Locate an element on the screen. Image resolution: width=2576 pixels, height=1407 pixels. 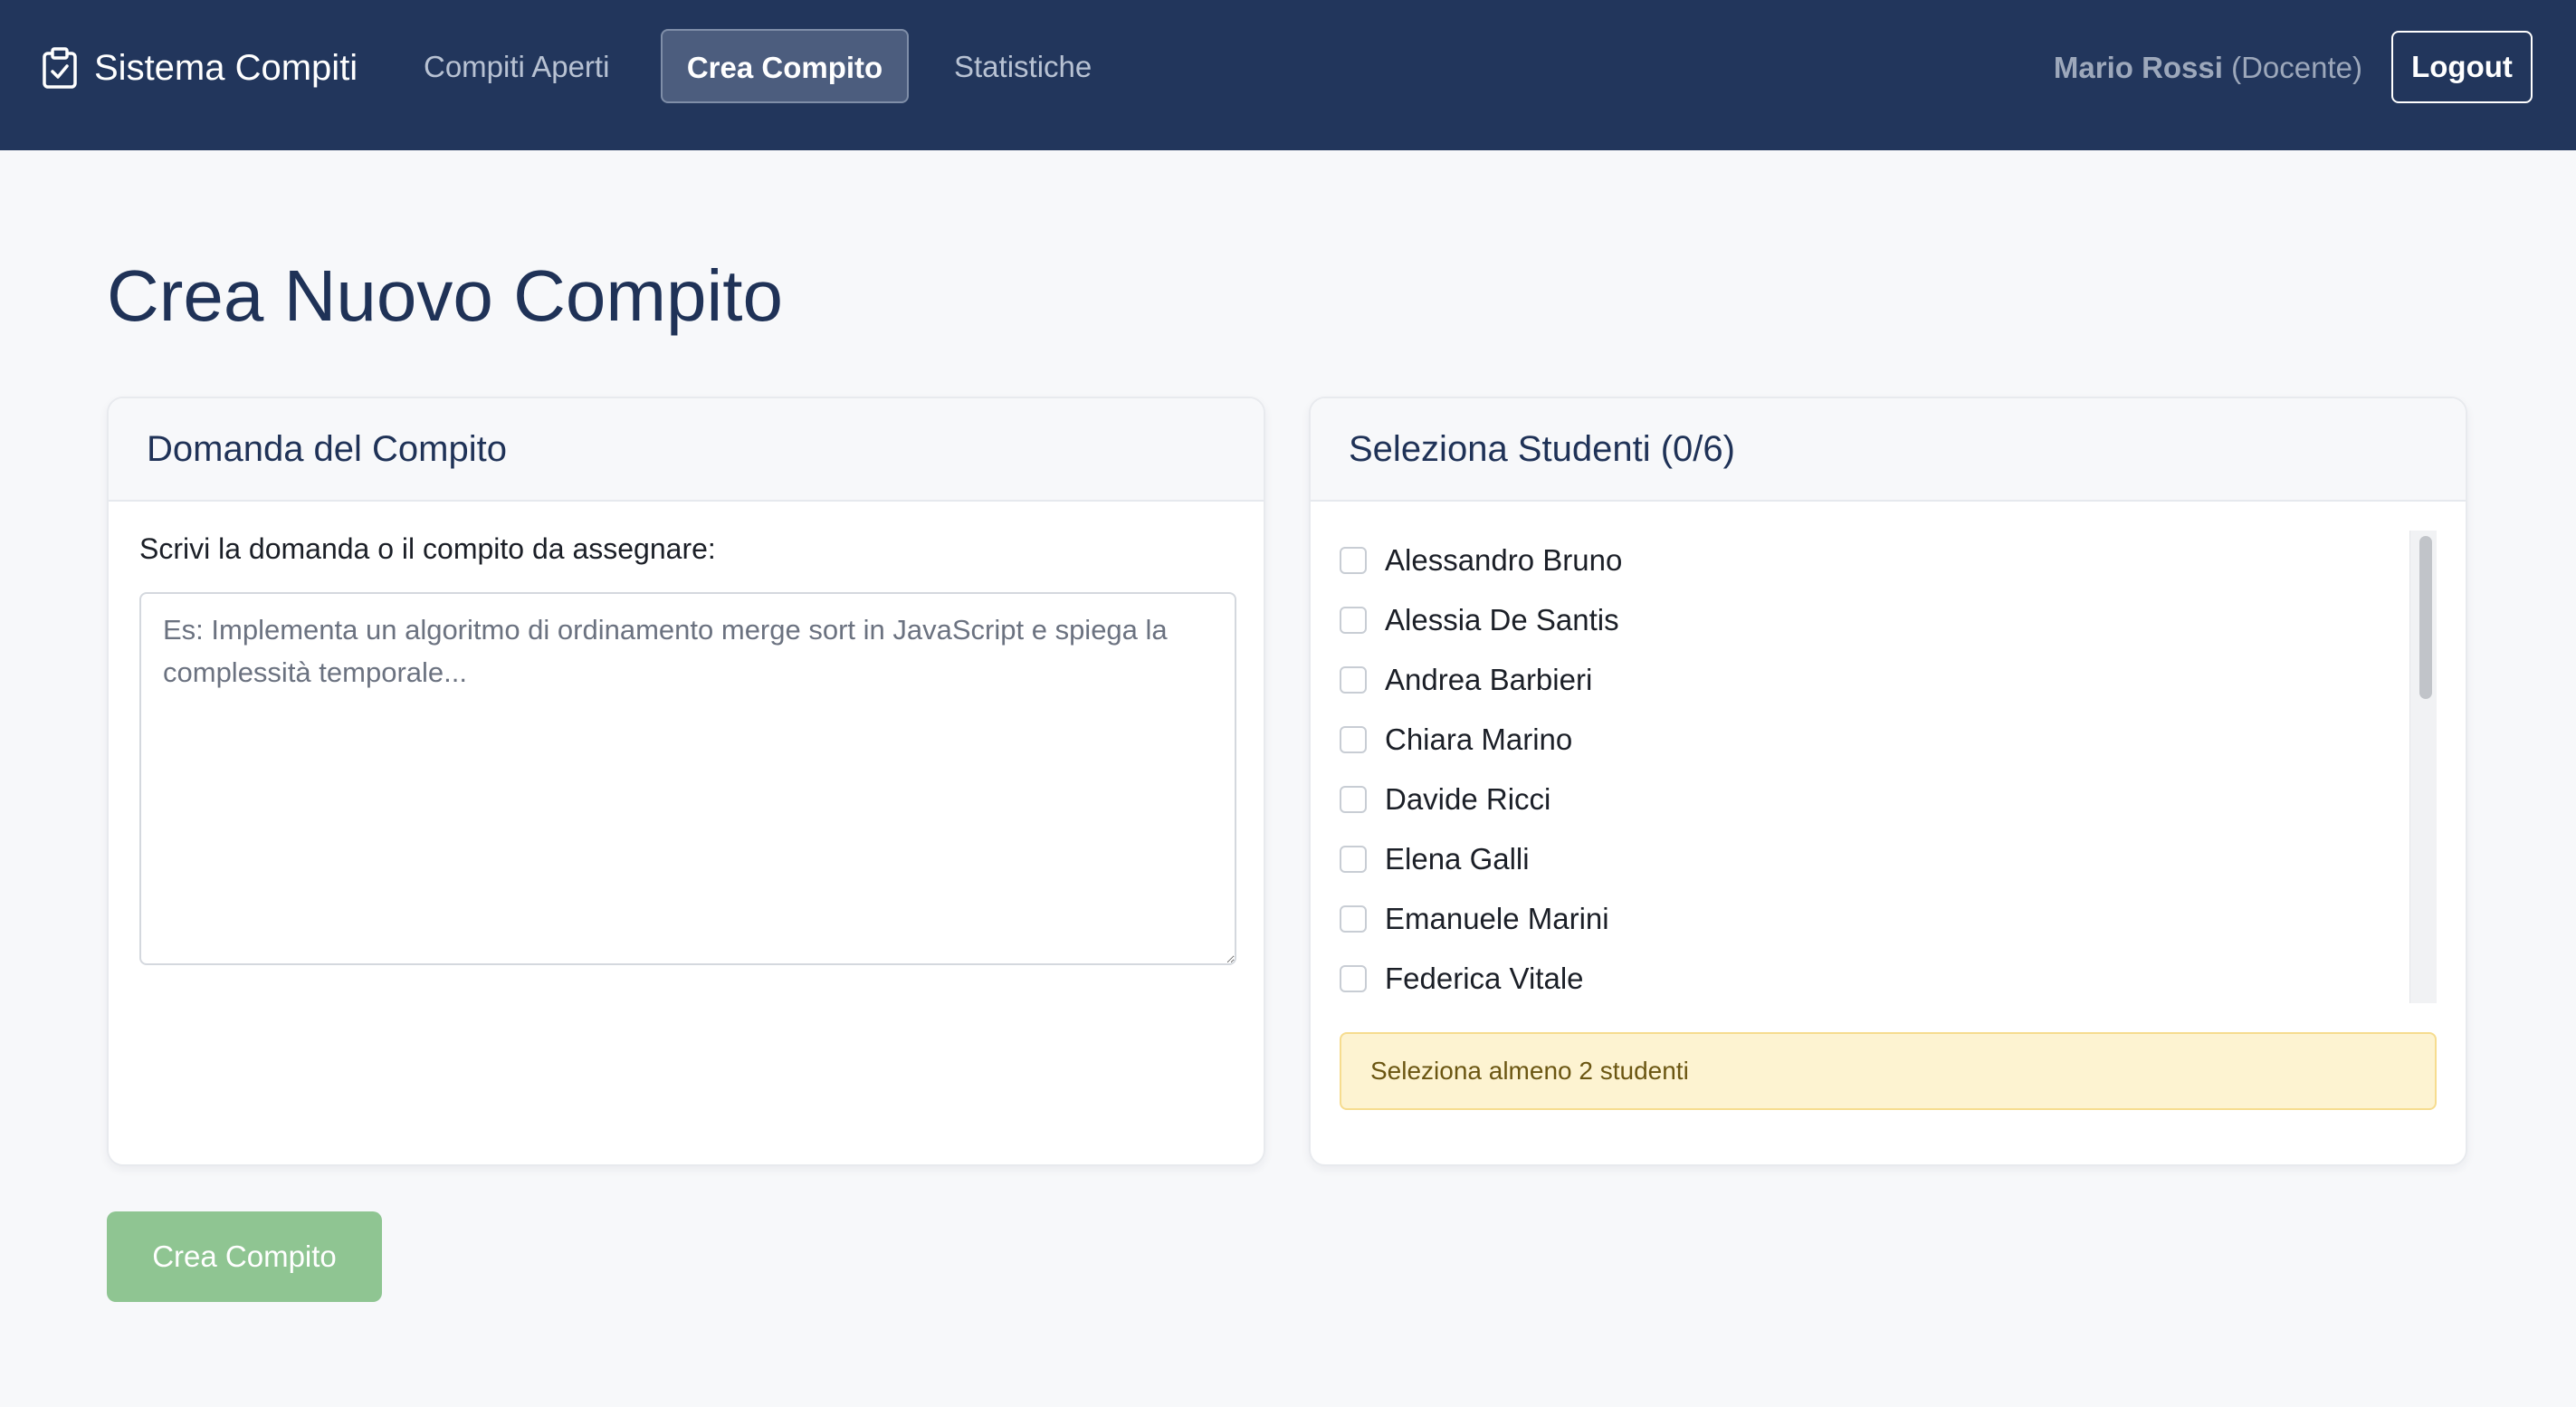
student-name: Emanuele Marini is located at coordinates (1497, 918).